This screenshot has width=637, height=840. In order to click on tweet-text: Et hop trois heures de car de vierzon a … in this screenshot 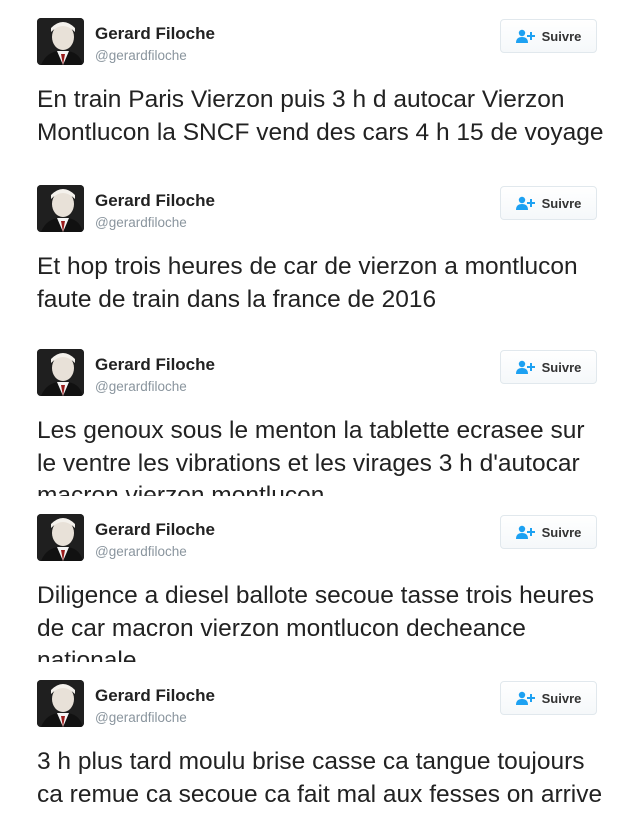, I will do `click(307, 283)`.